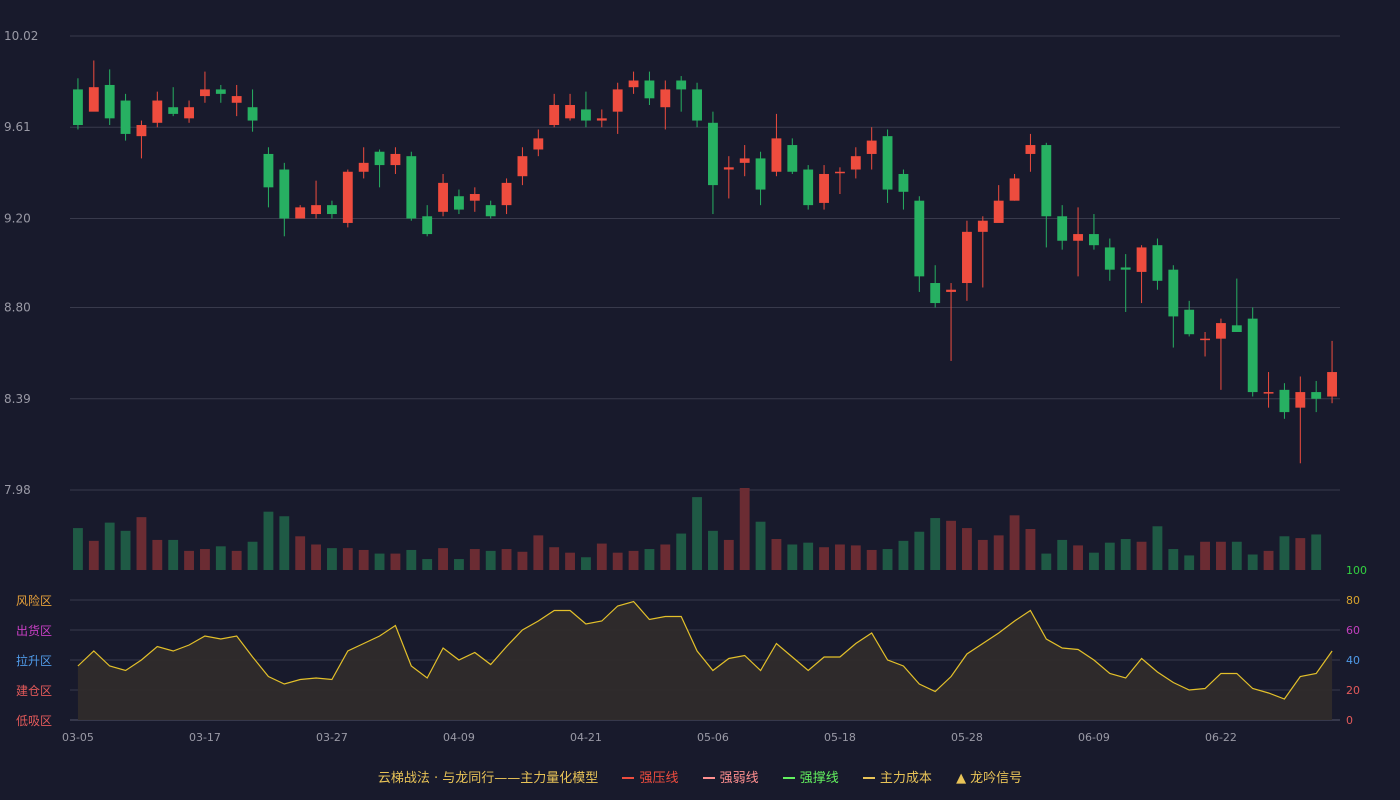  What do you see at coordinates (1353, 660) in the screenshot?
I see `oscillator-tick-label: 40` at bounding box center [1353, 660].